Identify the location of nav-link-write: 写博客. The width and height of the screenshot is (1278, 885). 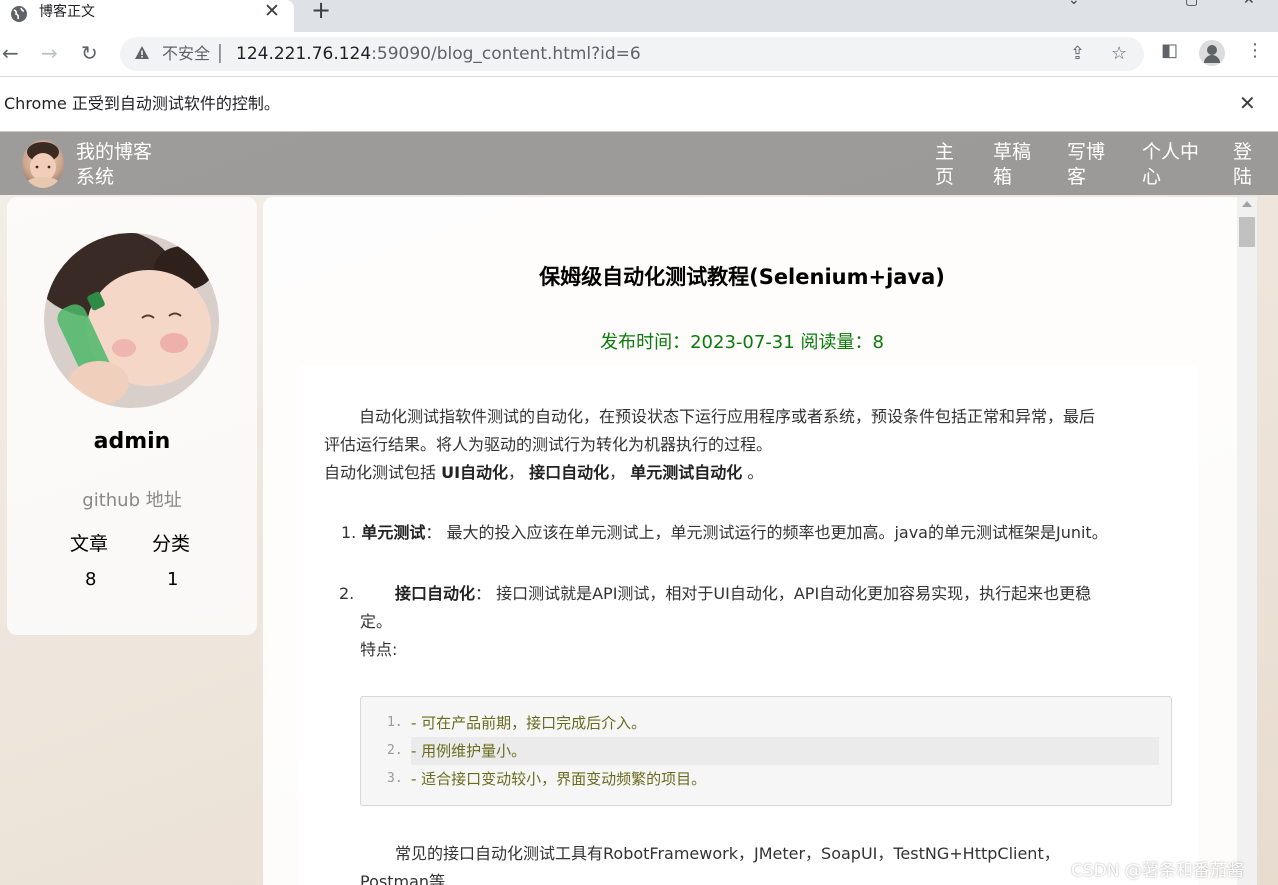
(1088, 165).